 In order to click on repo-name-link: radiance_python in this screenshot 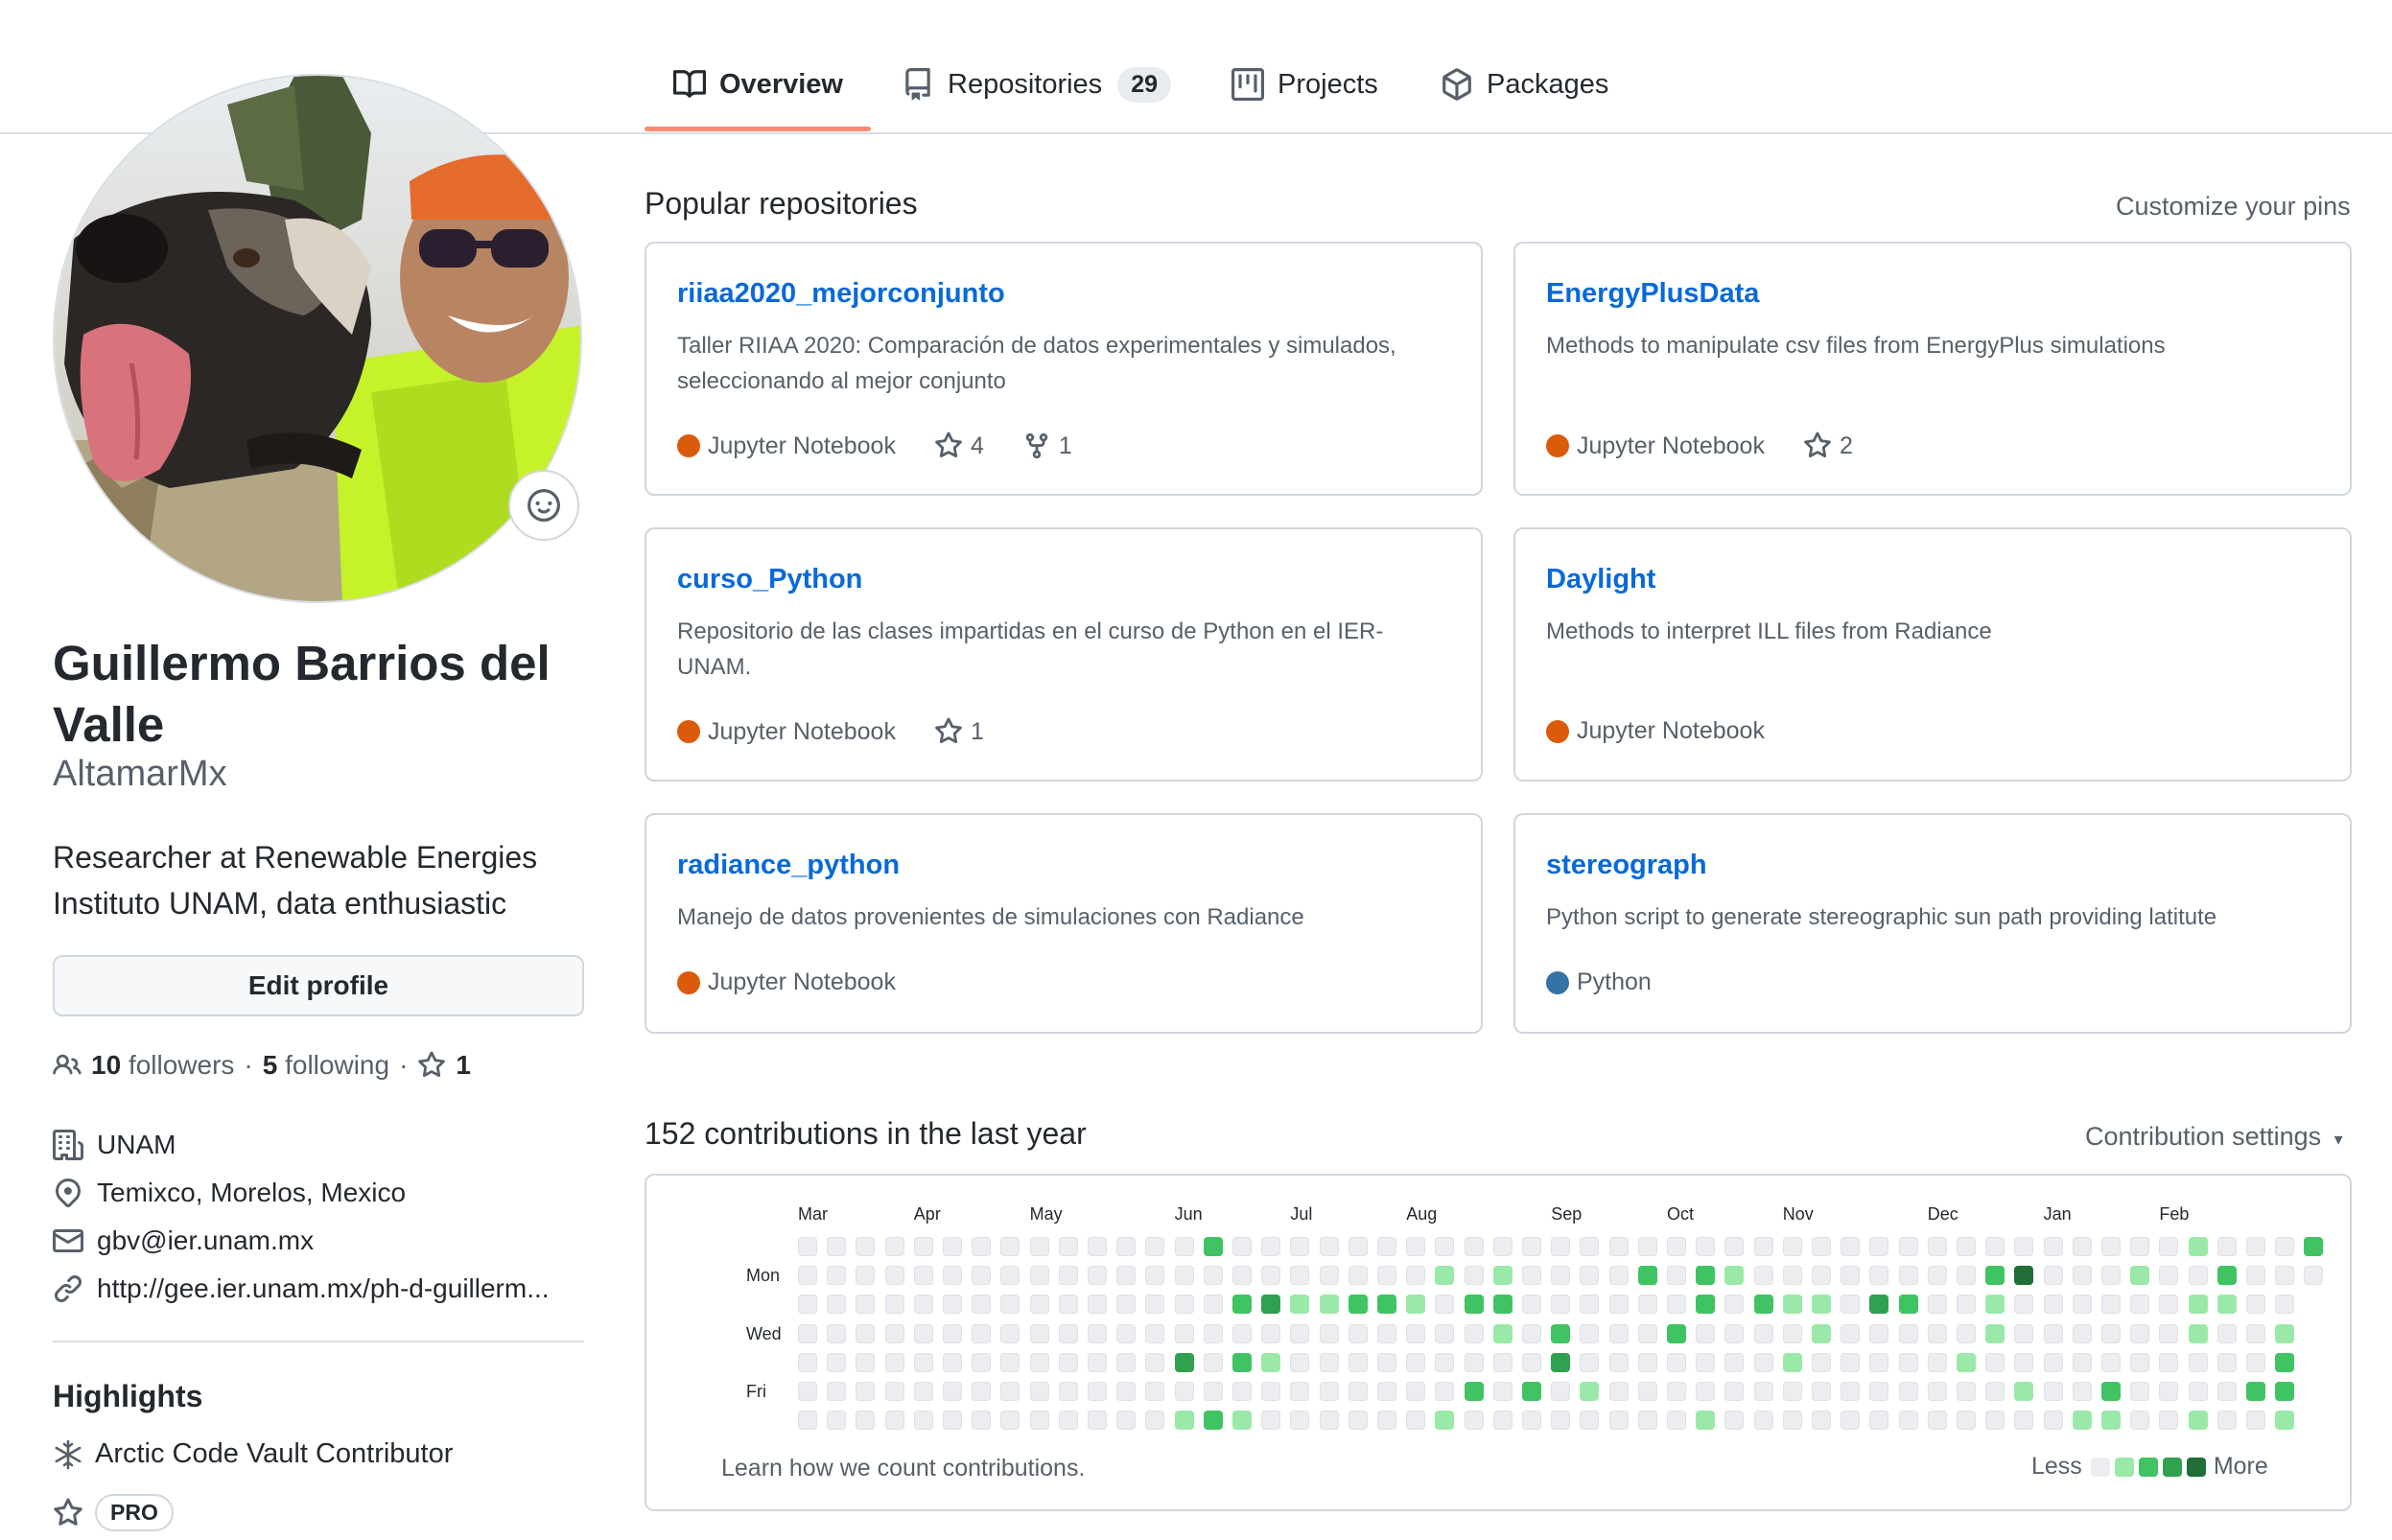, I will do `click(788, 865)`.